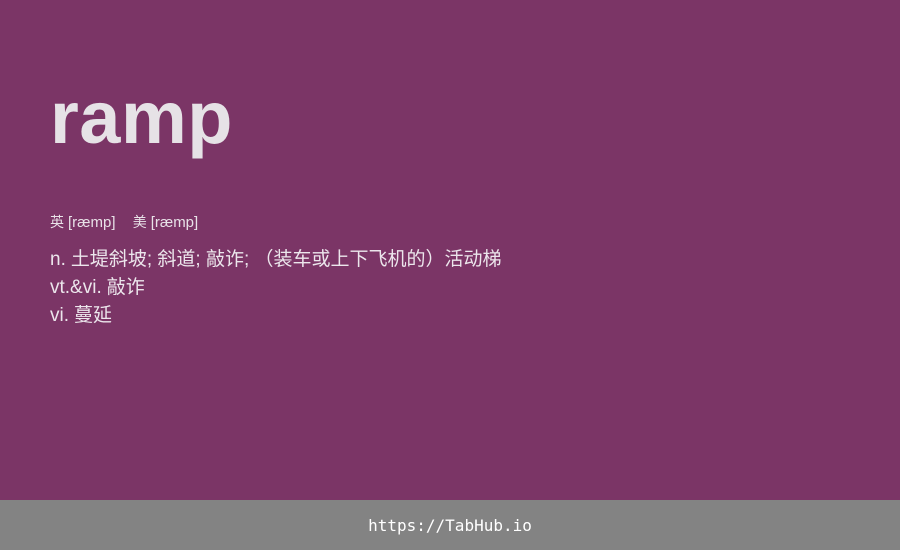  Describe the element at coordinates (57, 223) in the screenshot. I see `phonetic-uk-tag: 英` at that location.